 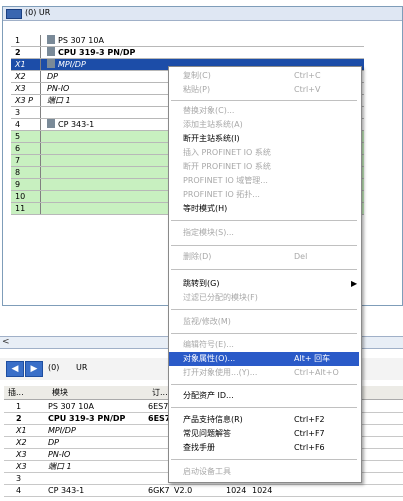 I want to click on menu-item-start-device-tool: 启动设备工具, so click(x=264, y=472).